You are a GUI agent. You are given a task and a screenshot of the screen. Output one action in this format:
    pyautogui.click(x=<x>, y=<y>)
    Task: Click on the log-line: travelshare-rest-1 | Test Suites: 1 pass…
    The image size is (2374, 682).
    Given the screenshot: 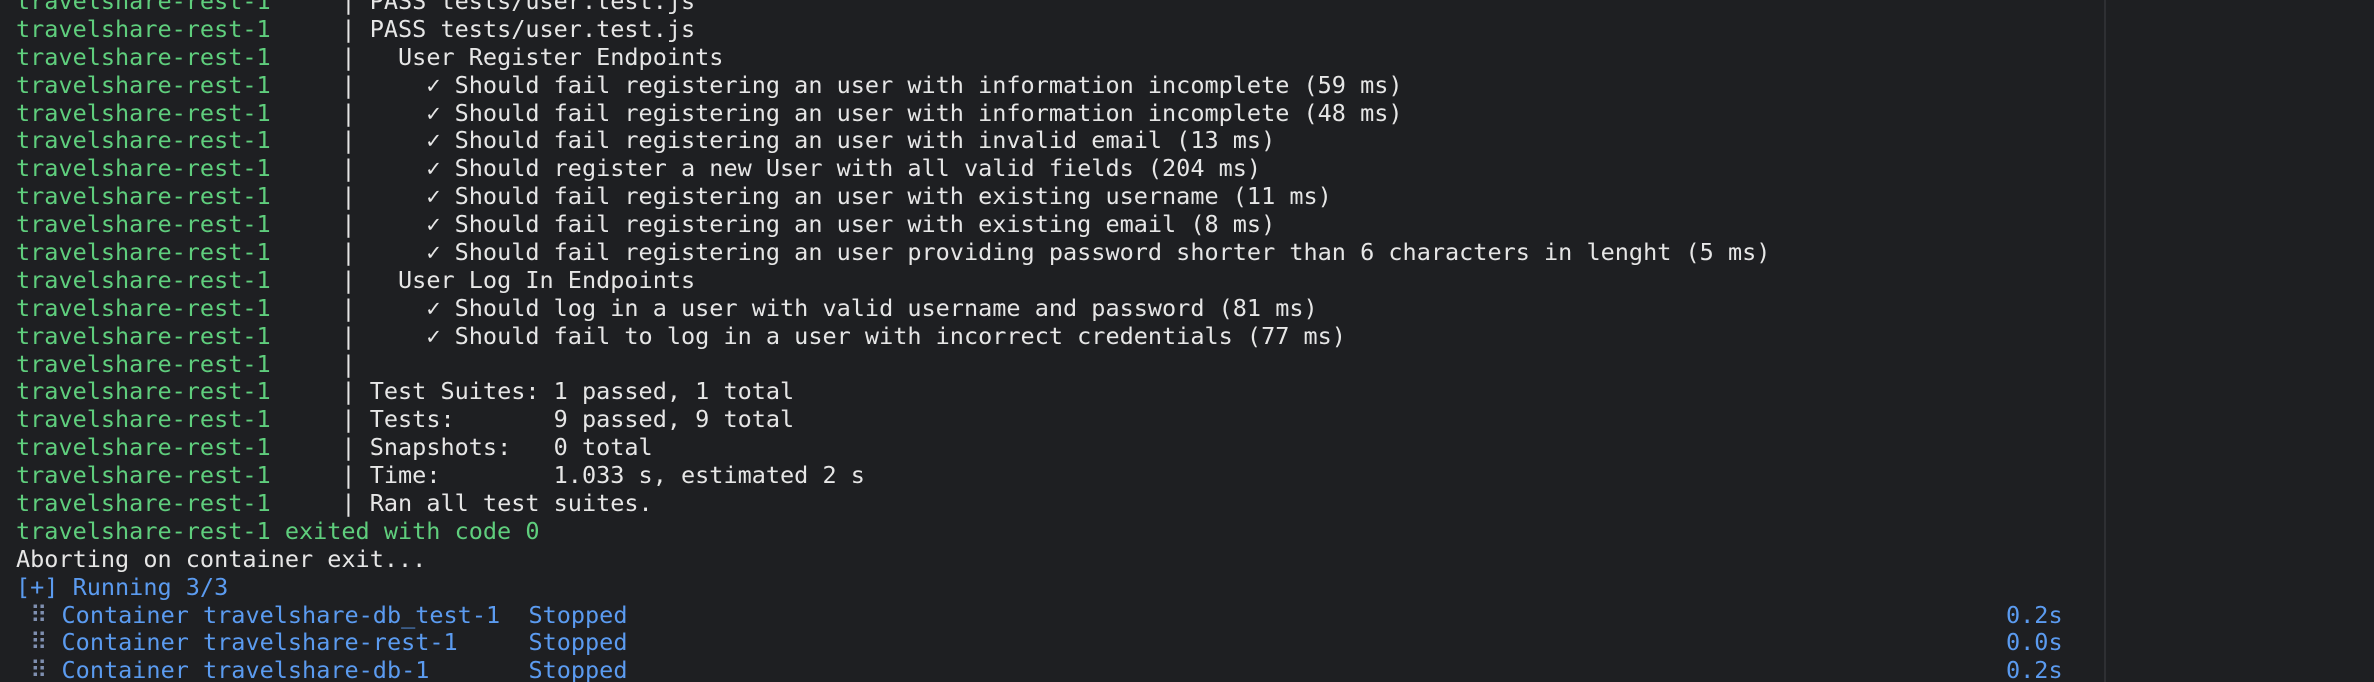 What is the action you would take?
    pyautogui.click(x=1195, y=392)
    